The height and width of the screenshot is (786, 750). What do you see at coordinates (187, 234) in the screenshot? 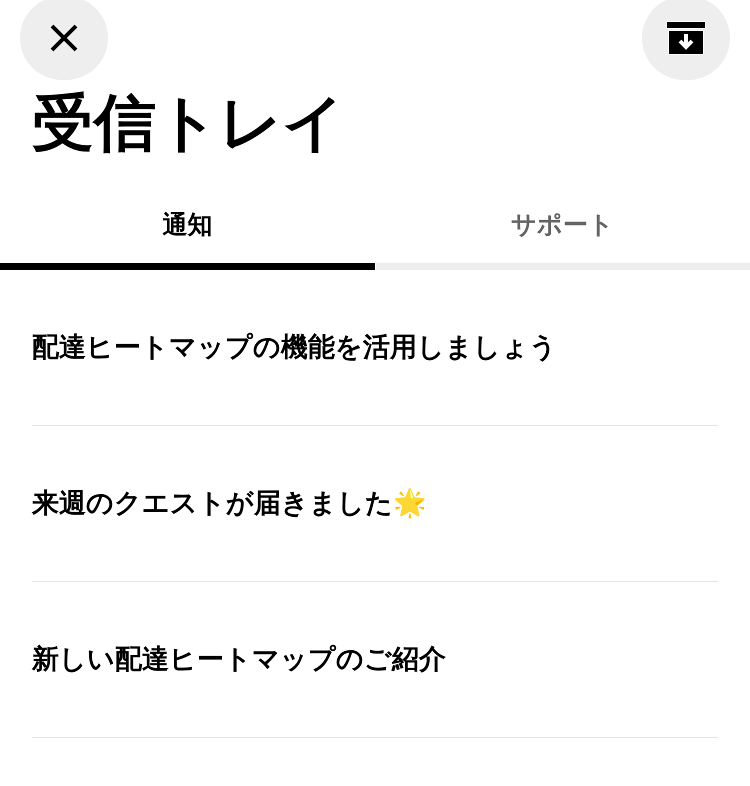
I see `tab: 通知` at bounding box center [187, 234].